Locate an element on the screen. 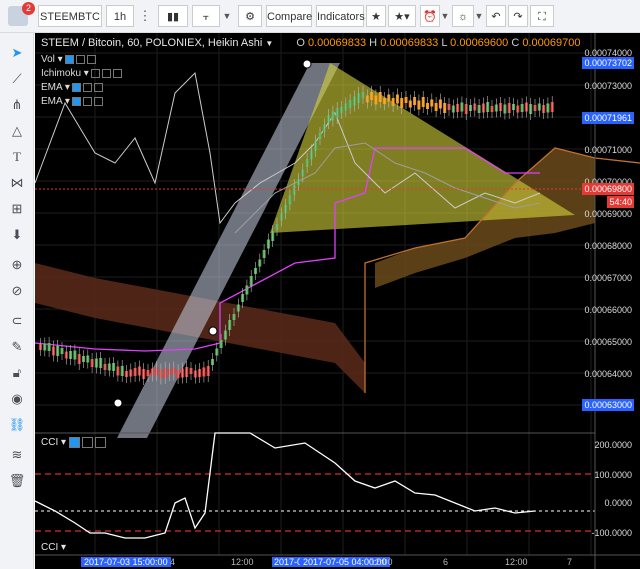 This screenshot has width=640, height=569. indicator-legend-ema-1: EMA ▾ is located at coordinates (72, 87).